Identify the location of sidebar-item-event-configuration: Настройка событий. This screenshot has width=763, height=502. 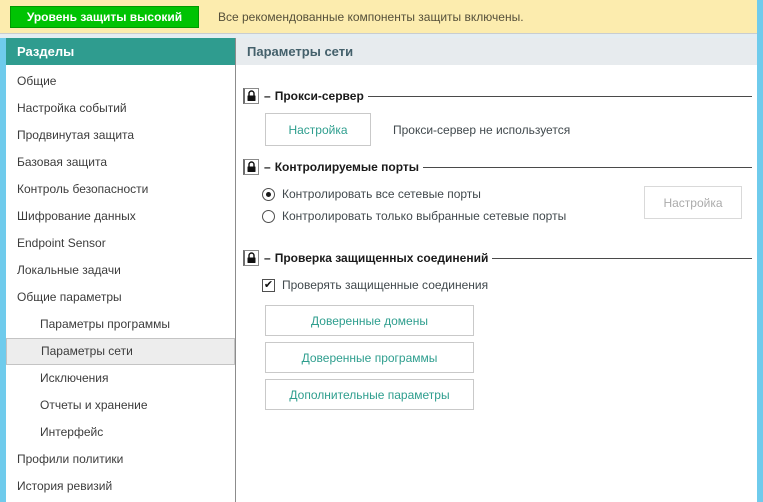
(120, 108).